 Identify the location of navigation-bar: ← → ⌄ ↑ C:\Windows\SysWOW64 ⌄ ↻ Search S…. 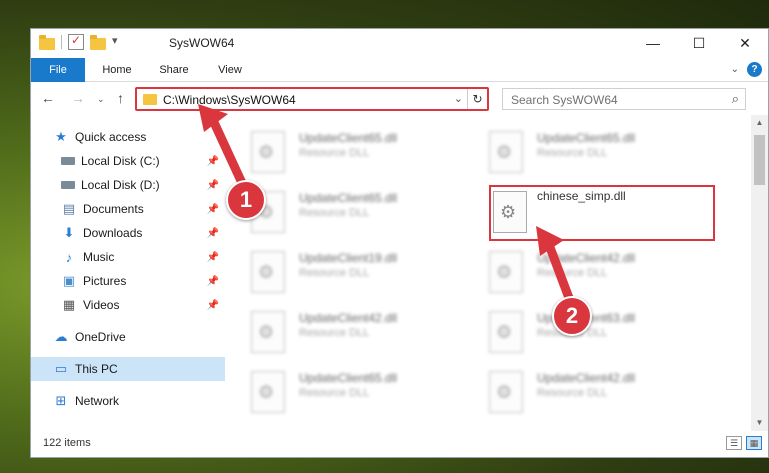
(399, 100).